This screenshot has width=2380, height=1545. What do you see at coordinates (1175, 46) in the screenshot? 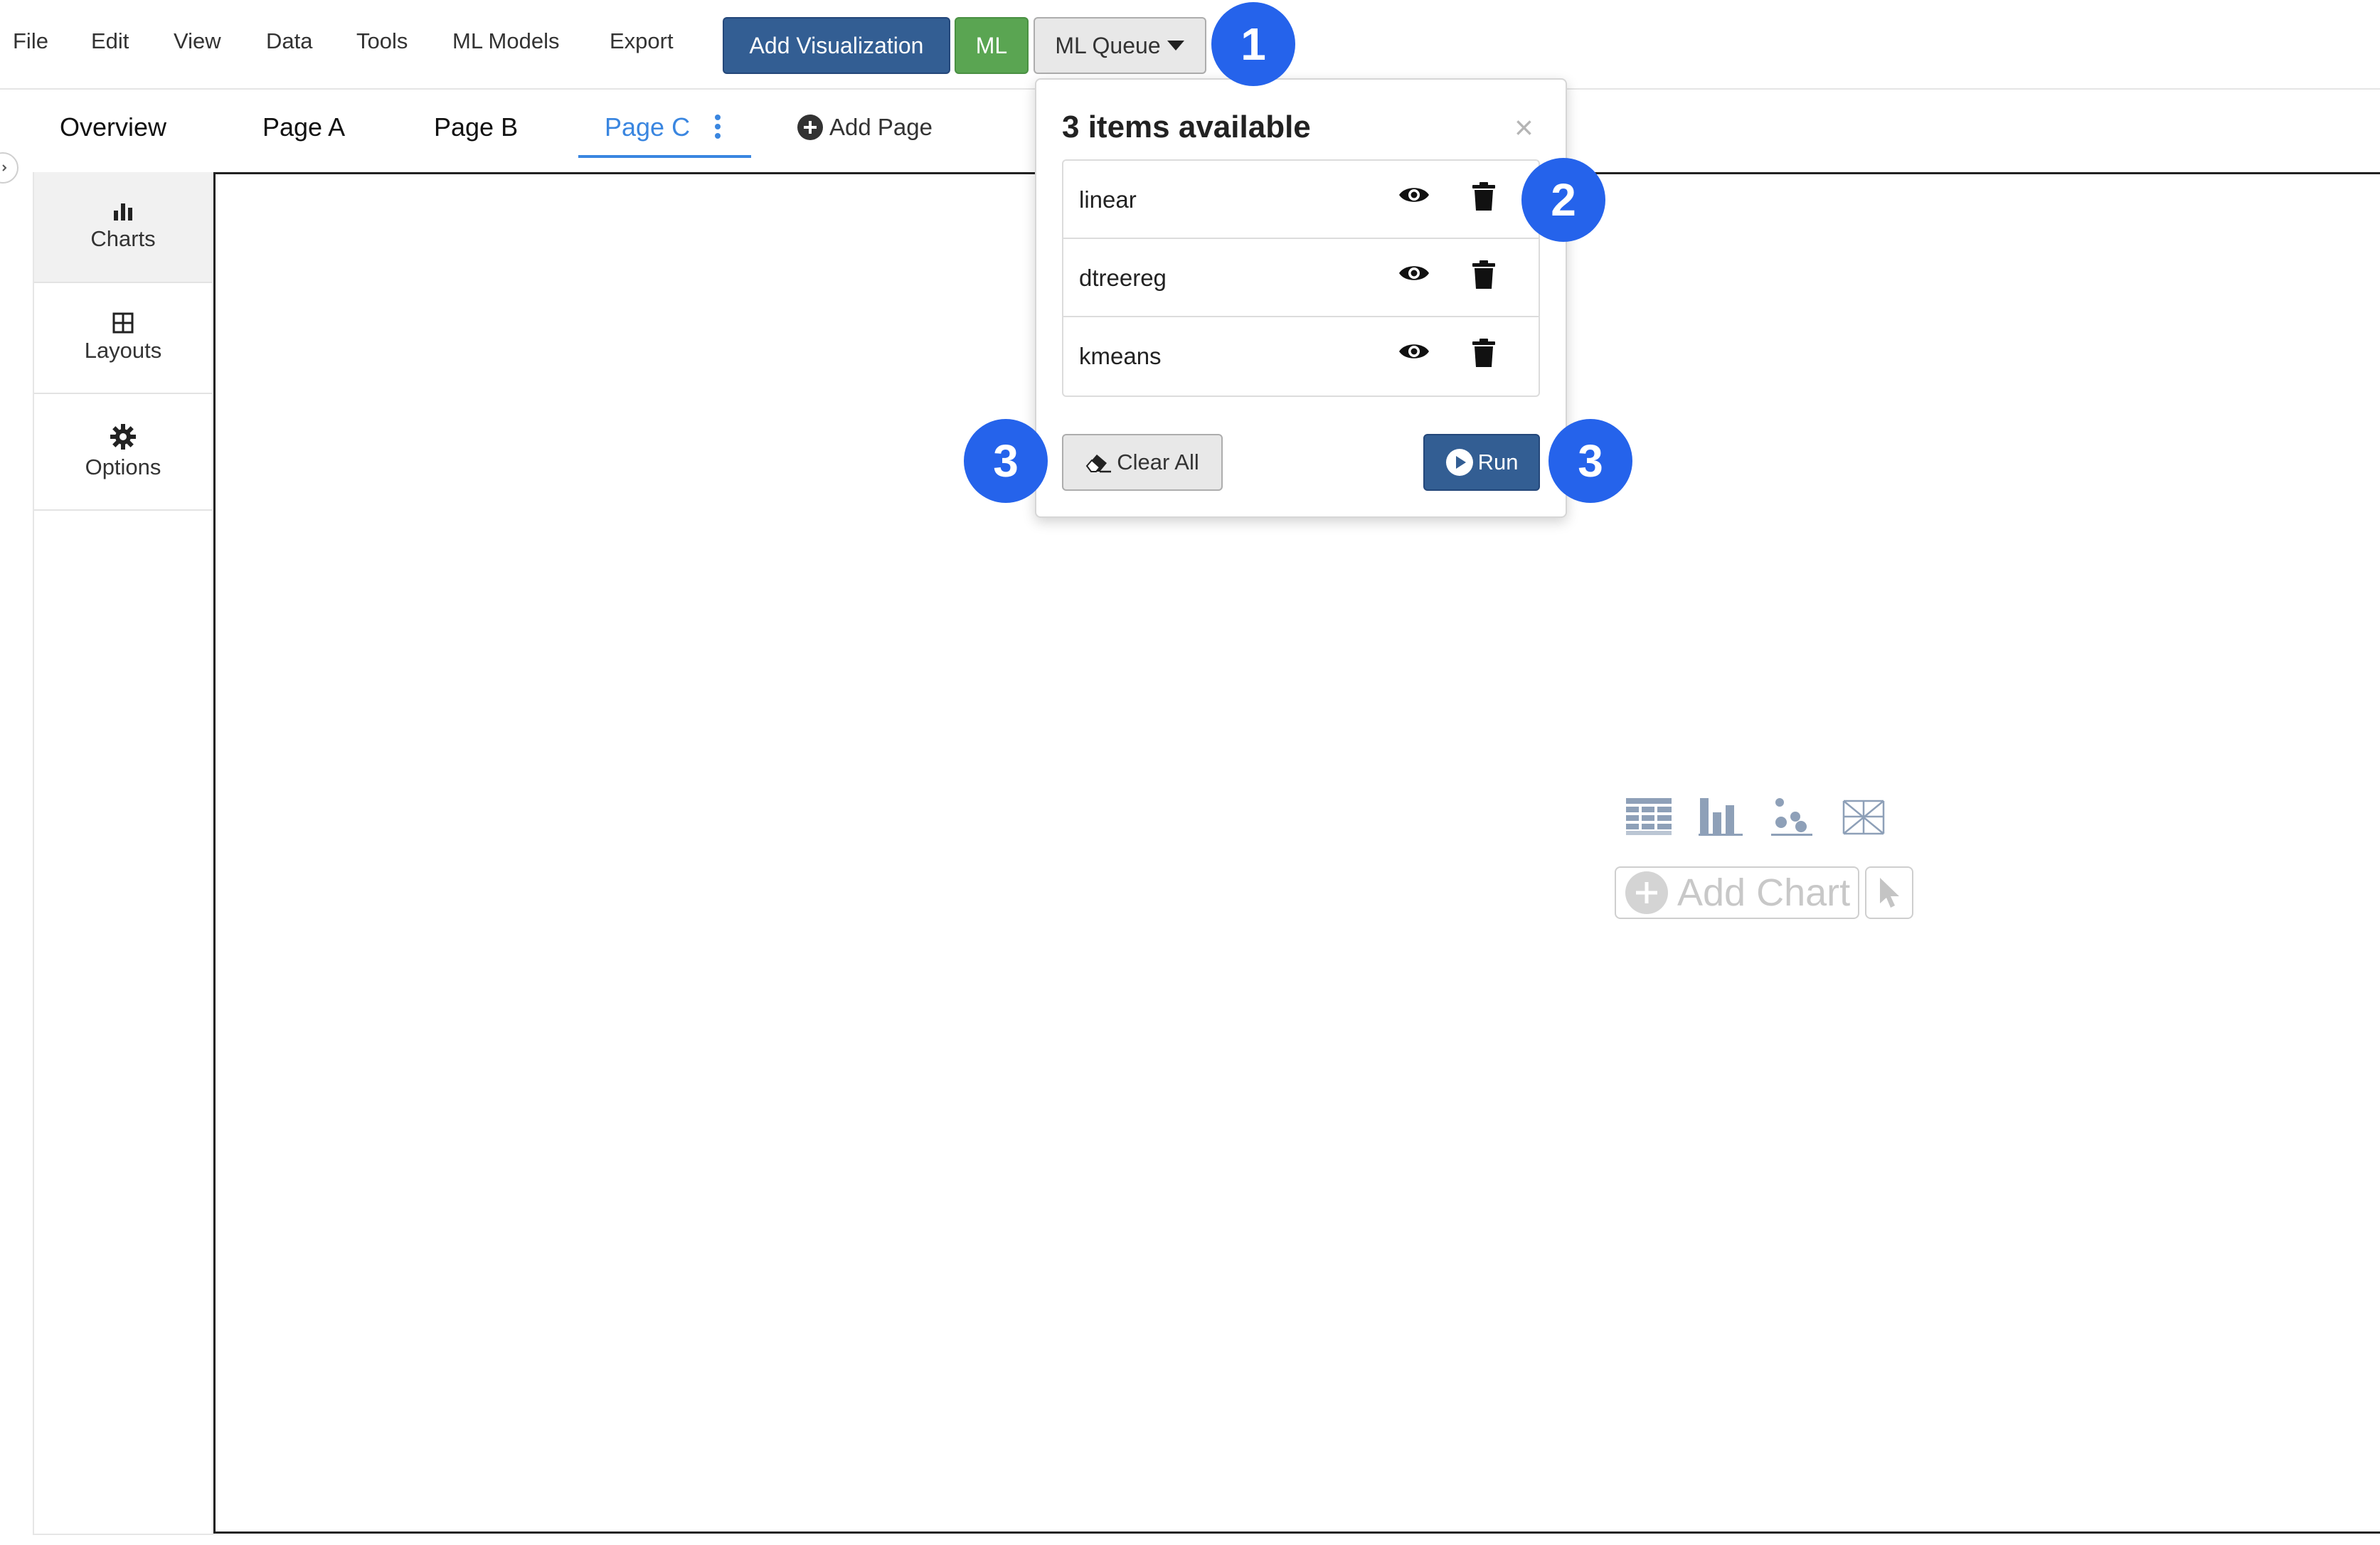
I see `caret-down-icon` at bounding box center [1175, 46].